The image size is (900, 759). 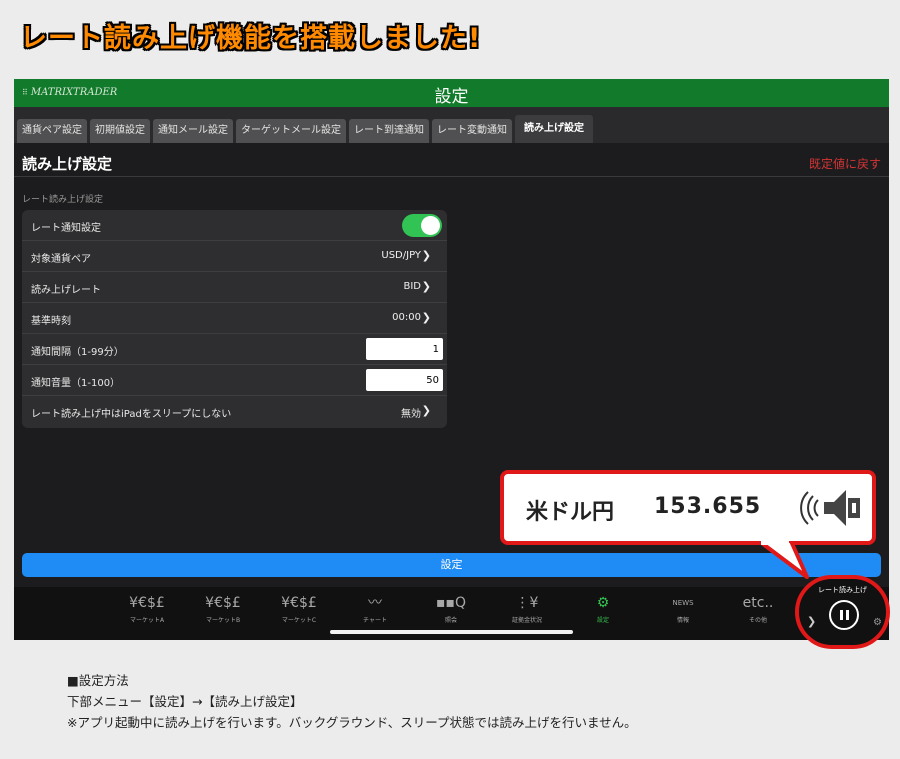 I want to click on section-title: 読み上げ設定, so click(x=67, y=164).